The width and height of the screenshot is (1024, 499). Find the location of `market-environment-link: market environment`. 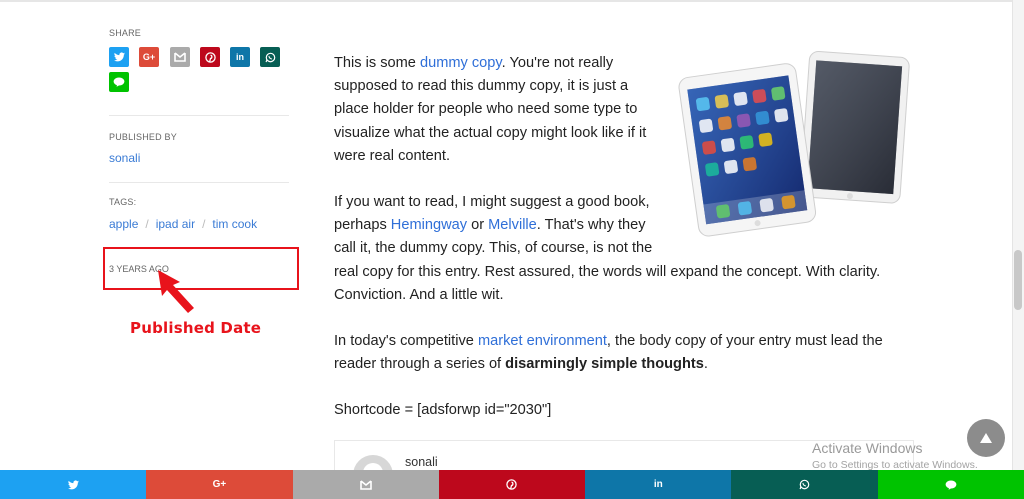

market-environment-link: market environment is located at coordinates (542, 341).